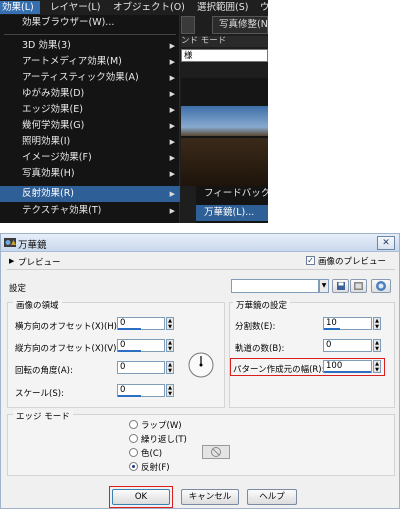 The image size is (400, 509). Describe the element at coordinates (141, 390) in the screenshot. I see `scale-input: 0` at that location.